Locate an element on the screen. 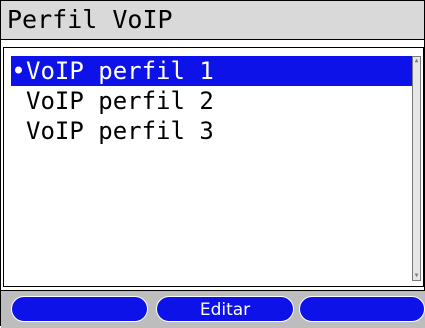 The height and width of the screenshot is (328, 425). arrow-up-icon: ▲ is located at coordinates (416, 61).